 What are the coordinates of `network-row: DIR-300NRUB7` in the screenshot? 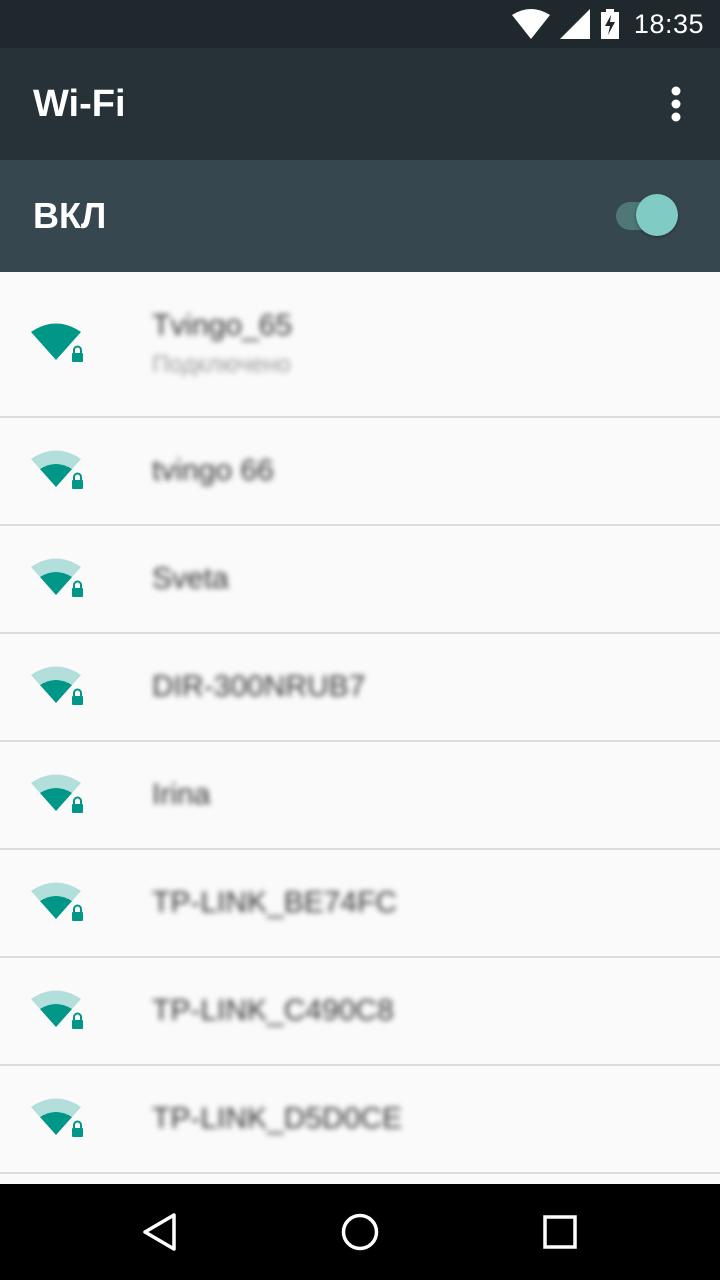 It's located at (360, 688).